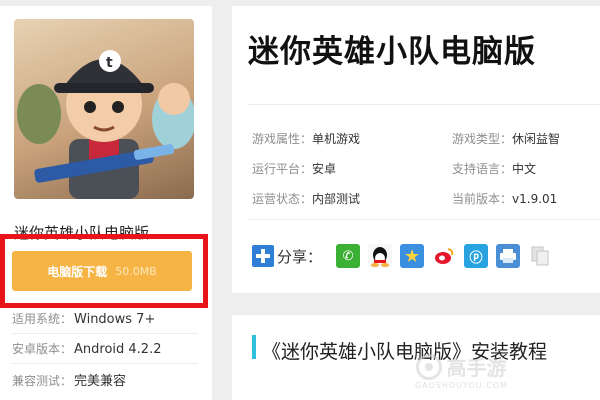 This screenshot has width=600, height=400. Describe the element at coordinates (100, 381) in the screenshot. I see `spec-value: 完美兼容` at that location.